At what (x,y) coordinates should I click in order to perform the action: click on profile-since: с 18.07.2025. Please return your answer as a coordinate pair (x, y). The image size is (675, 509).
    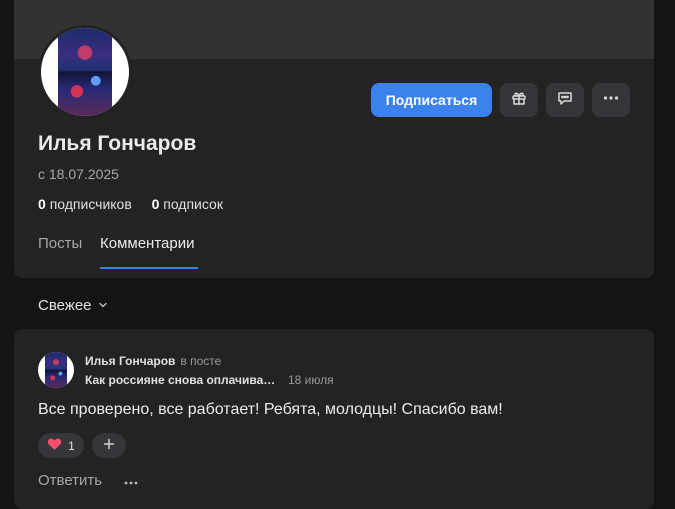
    Looking at the image, I should click on (78, 174).